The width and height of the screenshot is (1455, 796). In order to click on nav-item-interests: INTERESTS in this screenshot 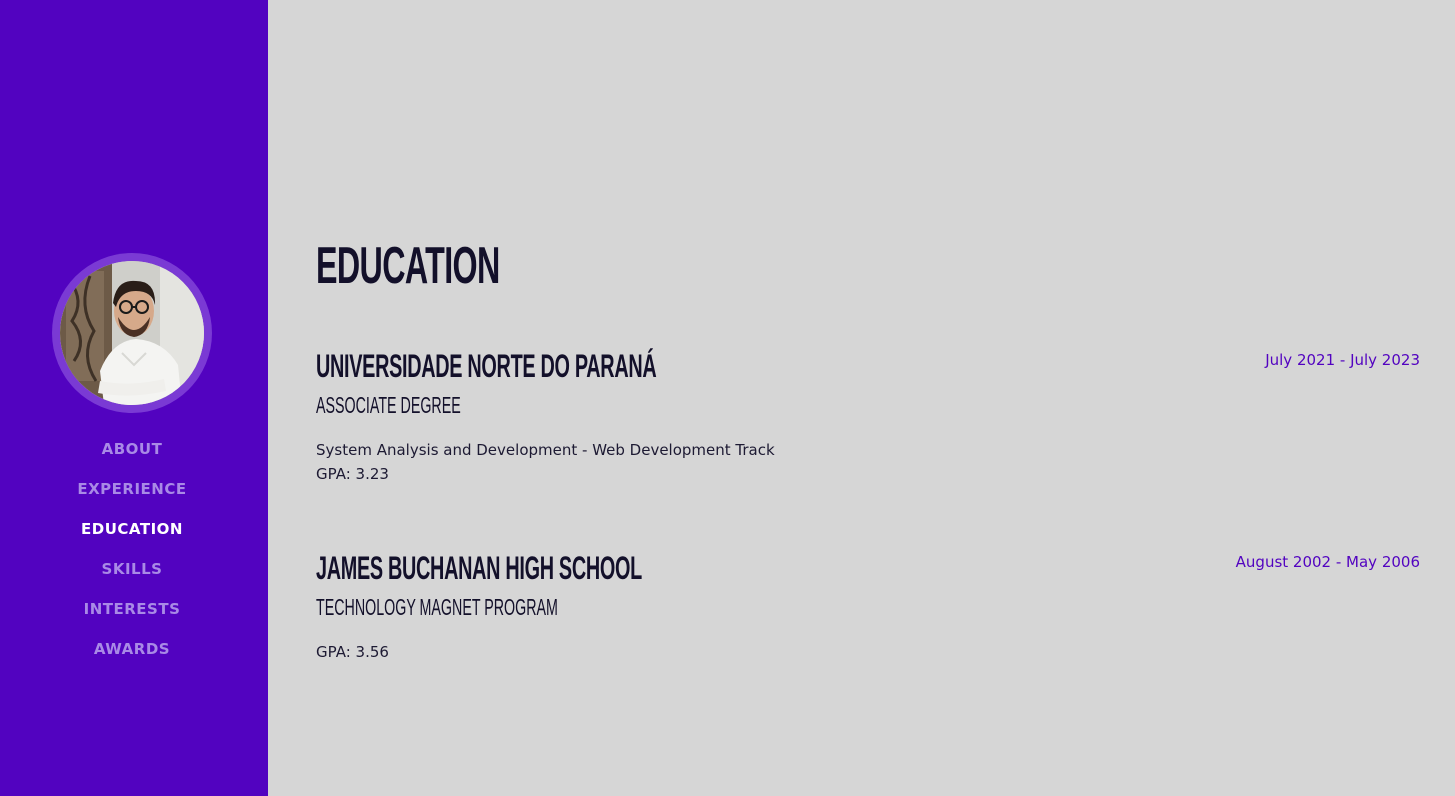, I will do `click(132, 616)`.